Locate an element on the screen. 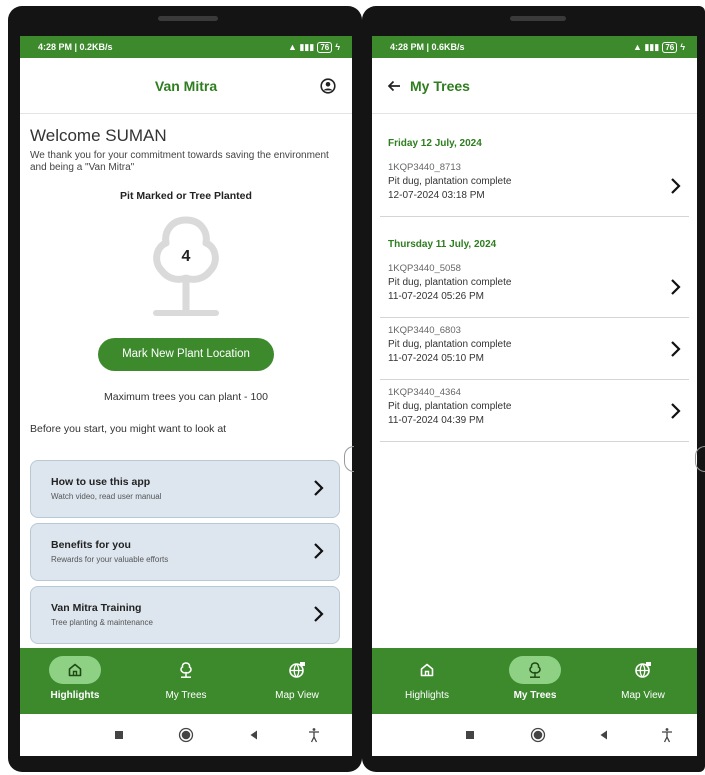 The image size is (705, 775). tree-counter: 4 is located at coordinates (186, 266).